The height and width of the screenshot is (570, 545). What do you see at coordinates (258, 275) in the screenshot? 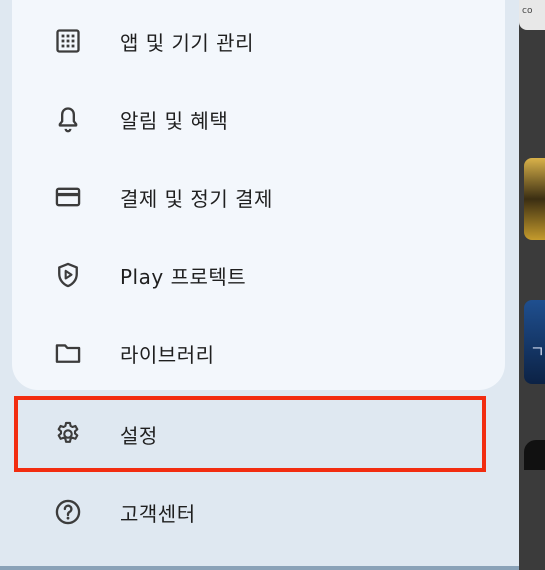
I see `menu-item-play-protect: Play 프로텍트` at bounding box center [258, 275].